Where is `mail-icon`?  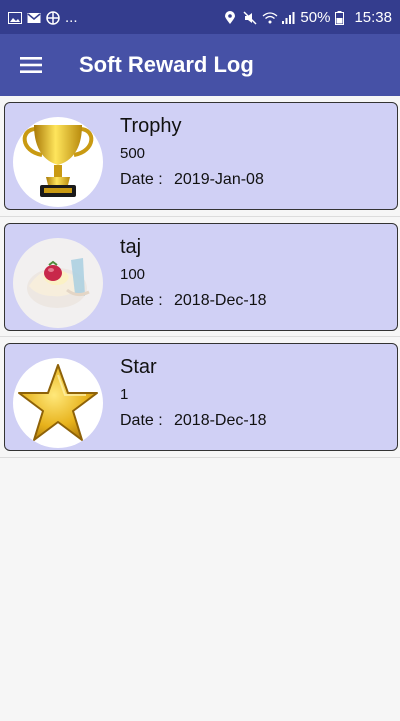 mail-icon is located at coordinates (34, 17).